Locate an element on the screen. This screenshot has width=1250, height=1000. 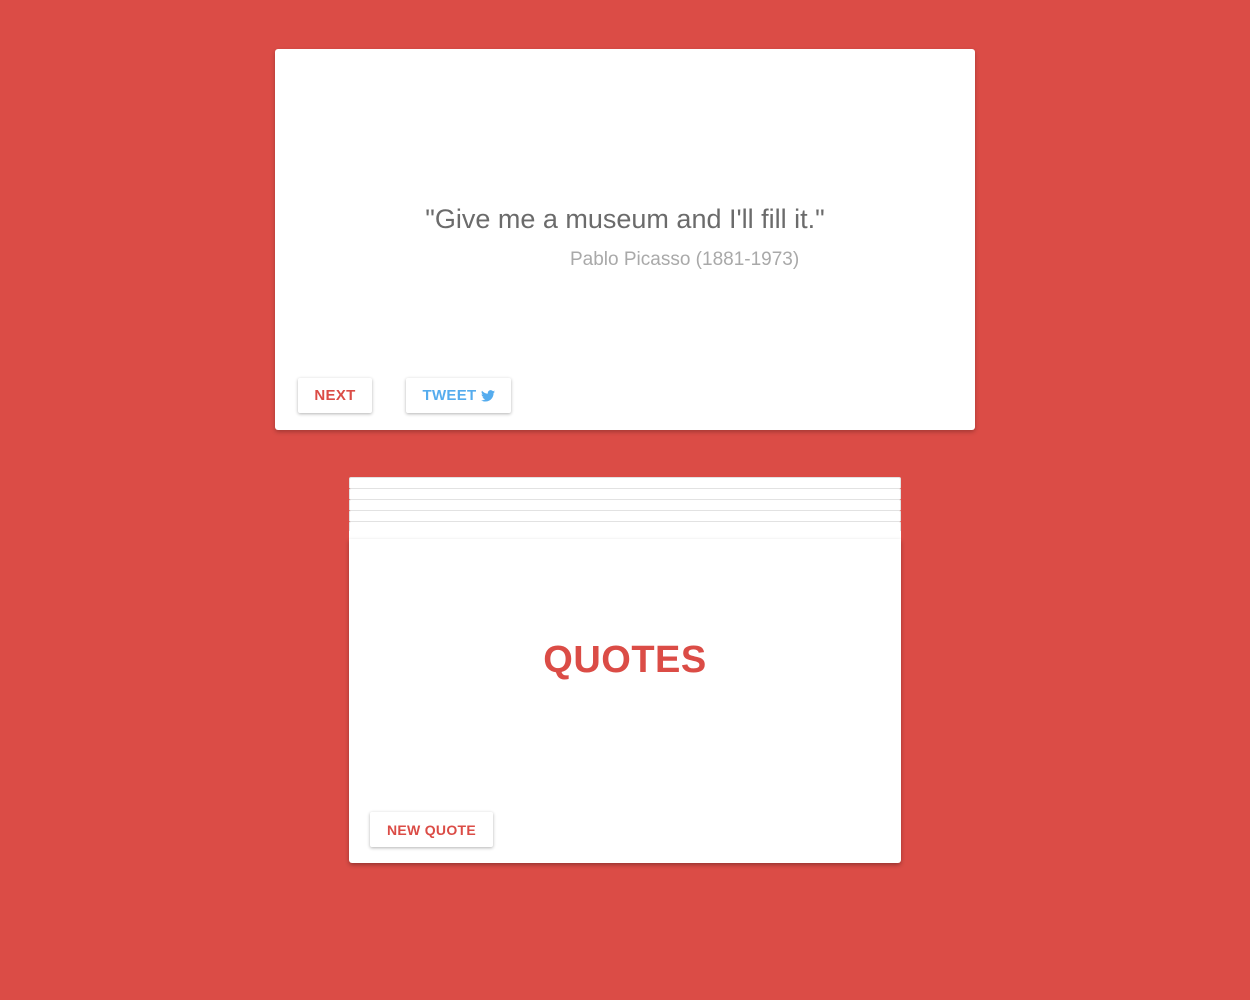
new-quote-button: NEW QUOTE is located at coordinates (431, 829).